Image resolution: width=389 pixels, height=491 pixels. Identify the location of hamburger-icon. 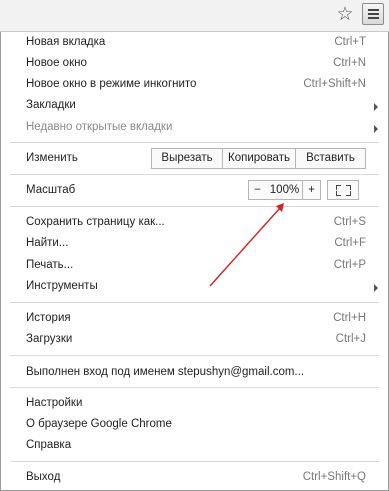
(373, 10).